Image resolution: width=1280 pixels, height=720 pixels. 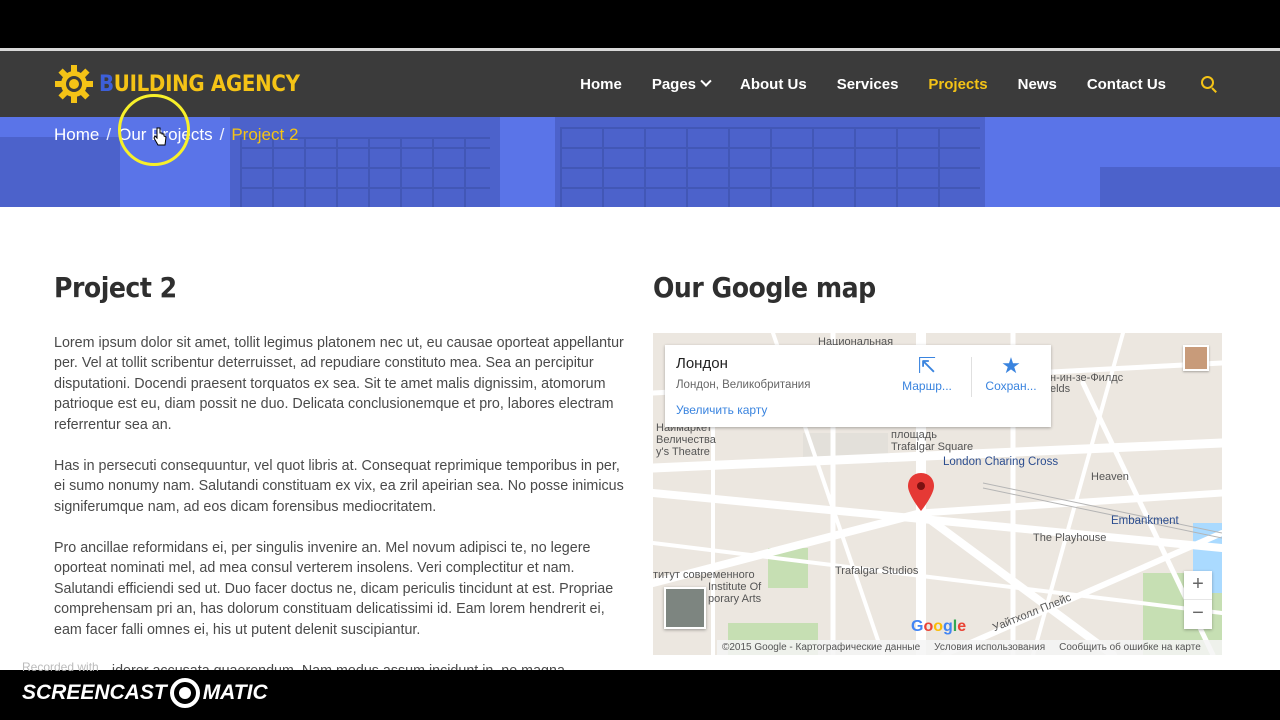 I want to click on map-label: y's Theatre, so click(x=683, y=452).